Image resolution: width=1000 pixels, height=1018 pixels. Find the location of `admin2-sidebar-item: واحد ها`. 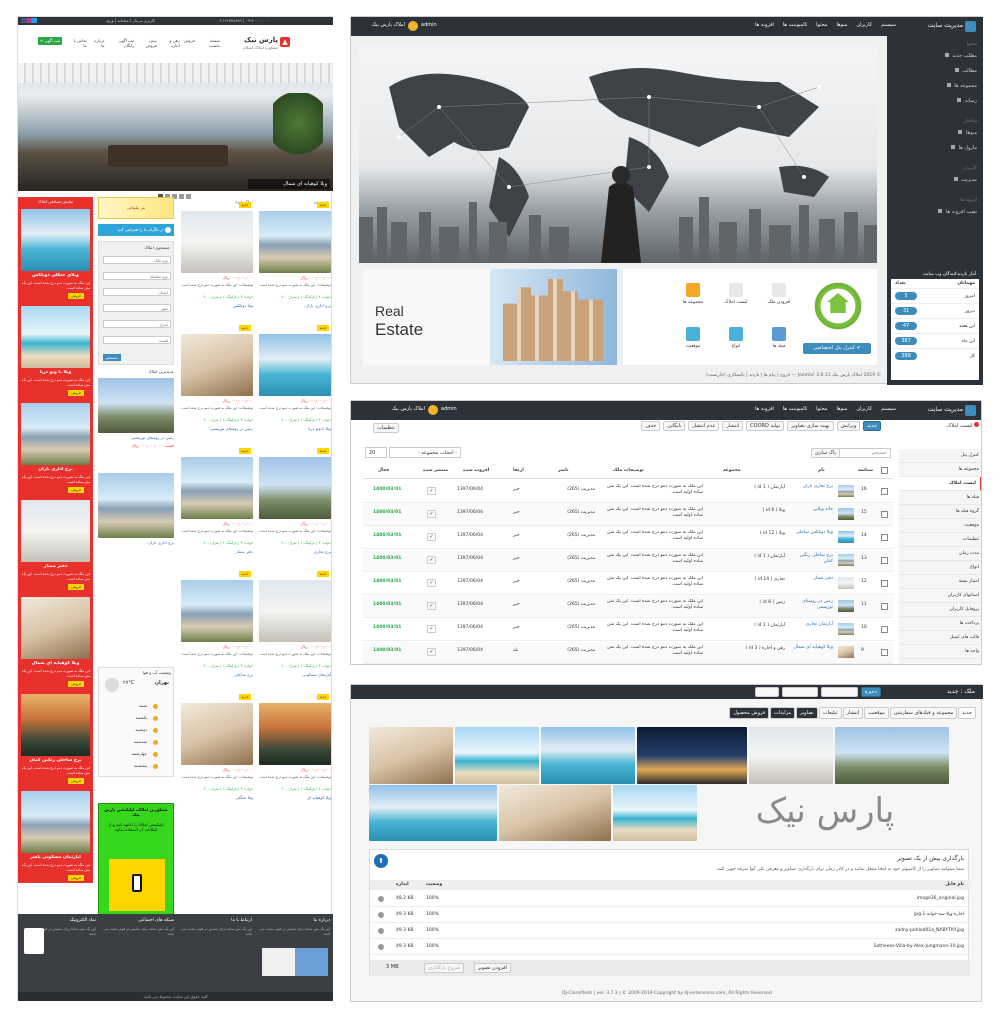

admin2-sidebar-item: واحد ها is located at coordinates (940, 652).